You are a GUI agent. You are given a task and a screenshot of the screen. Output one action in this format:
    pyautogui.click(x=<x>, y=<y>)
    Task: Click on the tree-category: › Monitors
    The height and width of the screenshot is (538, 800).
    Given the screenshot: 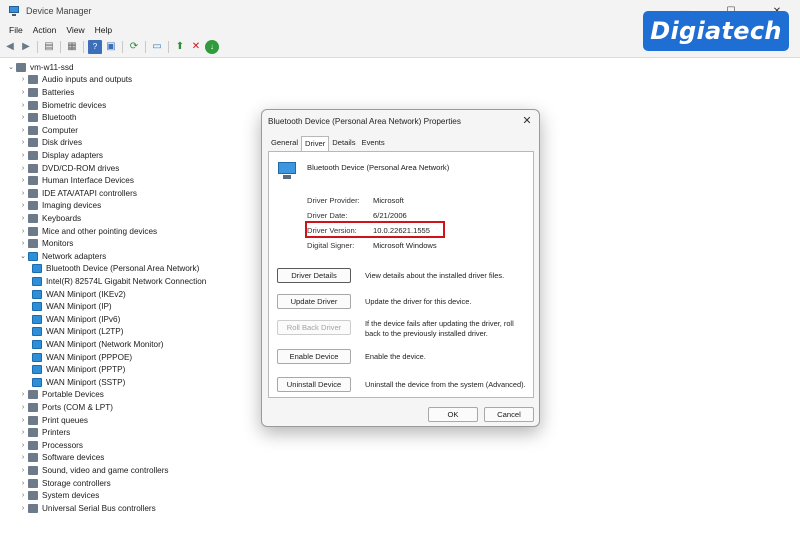 What is the action you would take?
    pyautogui.click(x=45, y=243)
    